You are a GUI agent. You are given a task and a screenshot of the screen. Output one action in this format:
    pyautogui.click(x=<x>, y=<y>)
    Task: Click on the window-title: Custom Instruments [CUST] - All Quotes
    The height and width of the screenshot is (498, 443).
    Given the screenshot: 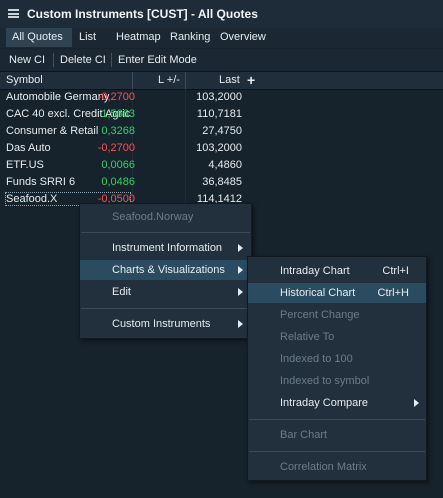 What is the action you would take?
    pyautogui.click(x=142, y=14)
    